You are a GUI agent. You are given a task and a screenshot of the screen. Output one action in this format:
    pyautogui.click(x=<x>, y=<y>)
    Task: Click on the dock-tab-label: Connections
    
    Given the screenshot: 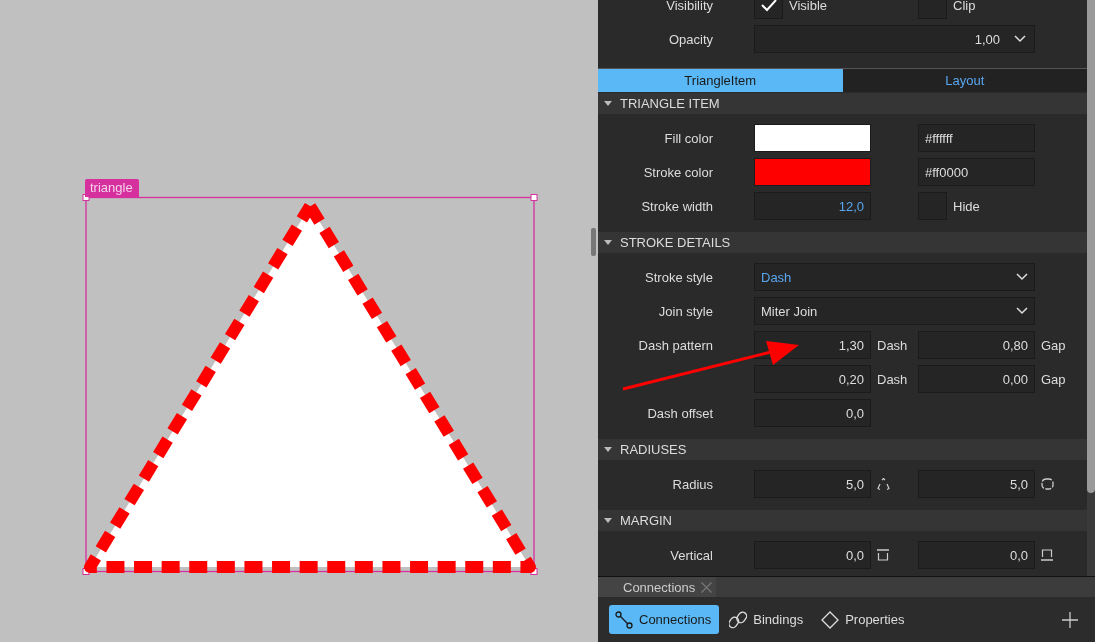 What is the action you would take?
    pyautogui.click(x=659, y=587)
    